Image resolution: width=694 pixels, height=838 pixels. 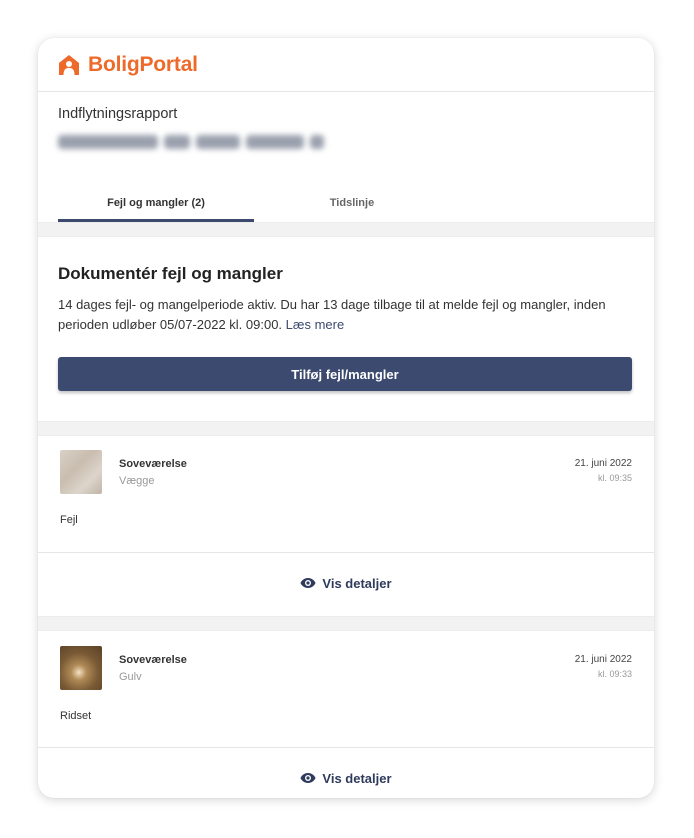 What do you see at coordinates (346, 65) in the screenshot?
I see `header: BoligPortal` at bounding box center [346, 65].